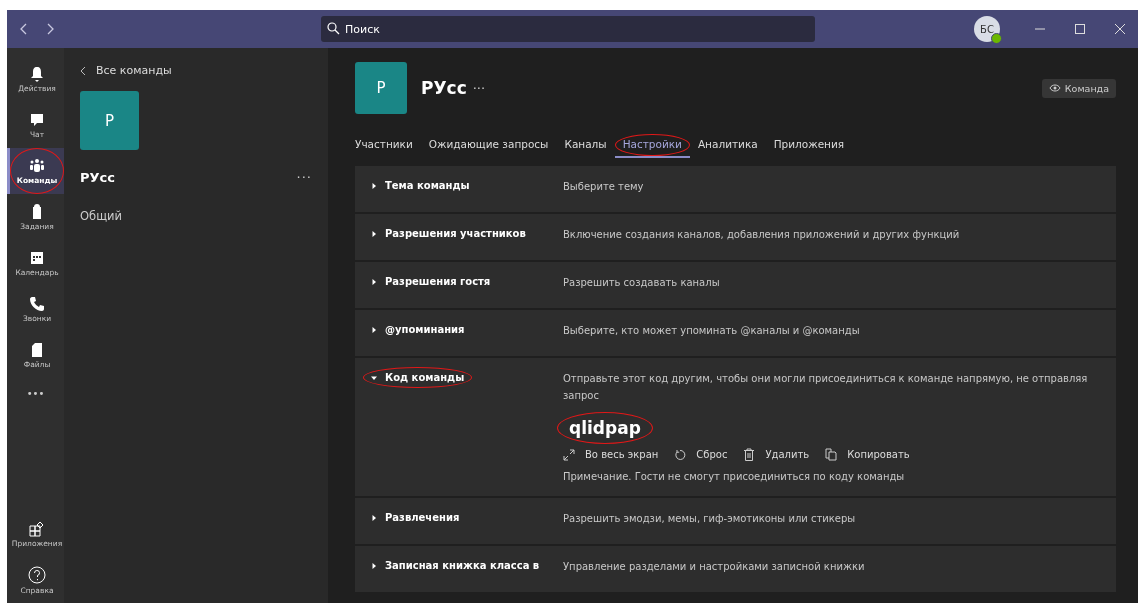 This screenshot has height=603, width=1138. What do you see at coordinates (126, 70) in the screenshot?
I see `all-teams-link: Все команды` at bounding box center [126, 70].